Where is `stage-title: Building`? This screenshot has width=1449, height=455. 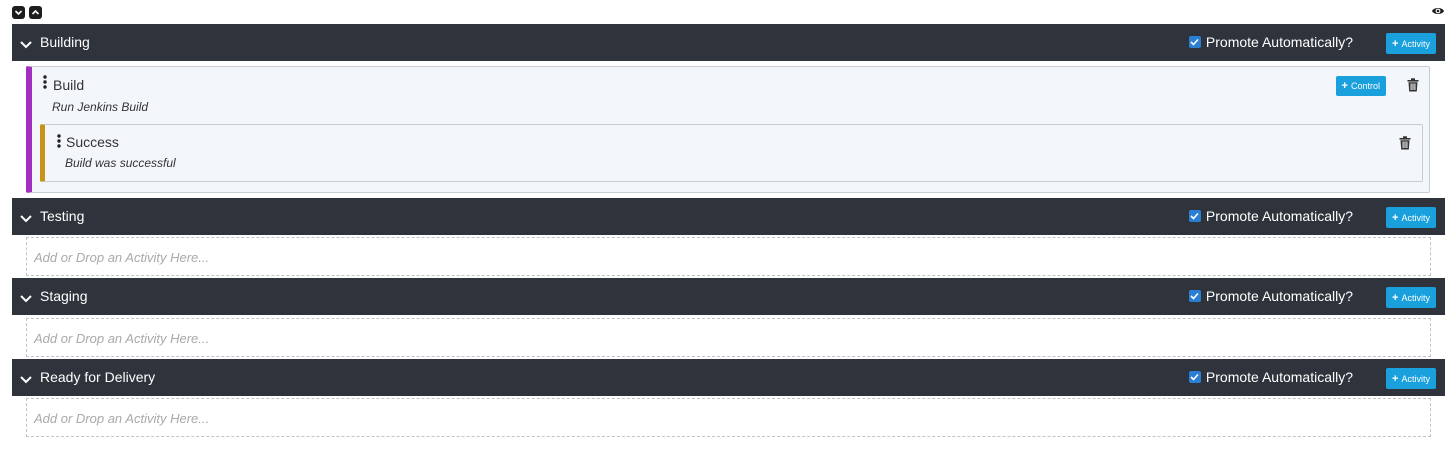
stage-title: Building is located at coordinates (65, 42).